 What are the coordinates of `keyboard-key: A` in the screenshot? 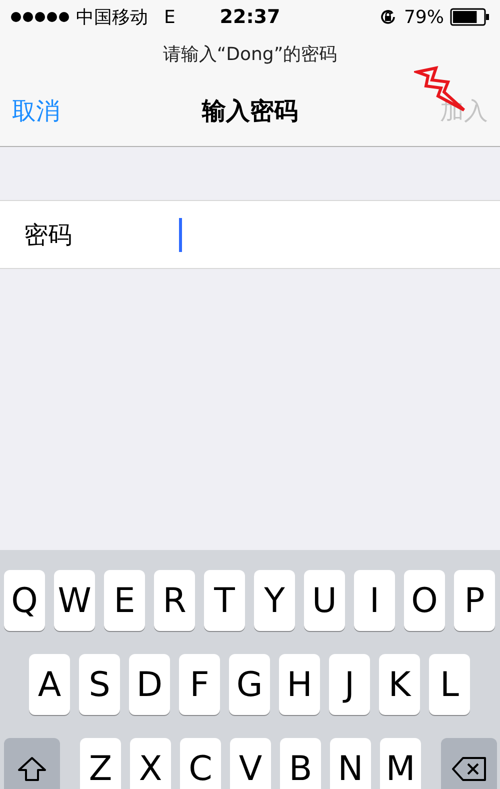 It's located at (49, 684).